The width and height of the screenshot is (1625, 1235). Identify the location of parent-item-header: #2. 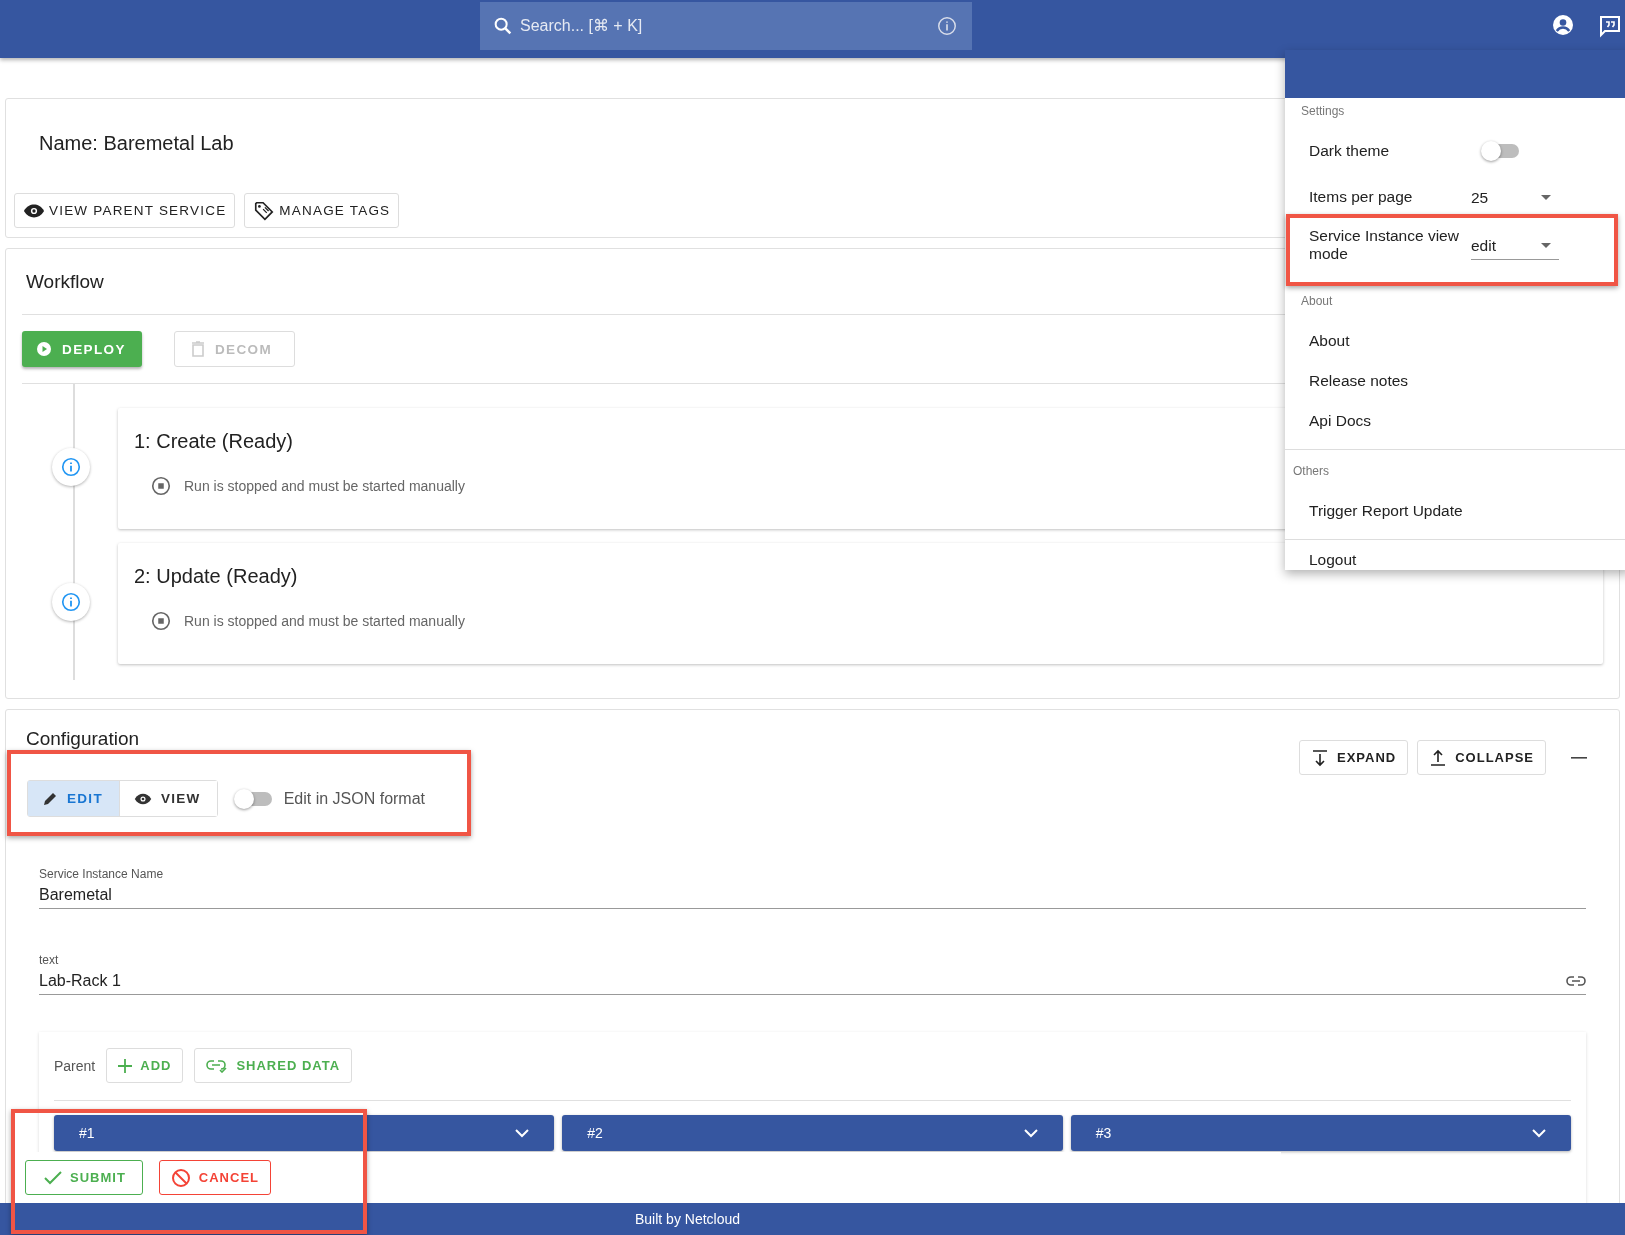
(812, 1133).